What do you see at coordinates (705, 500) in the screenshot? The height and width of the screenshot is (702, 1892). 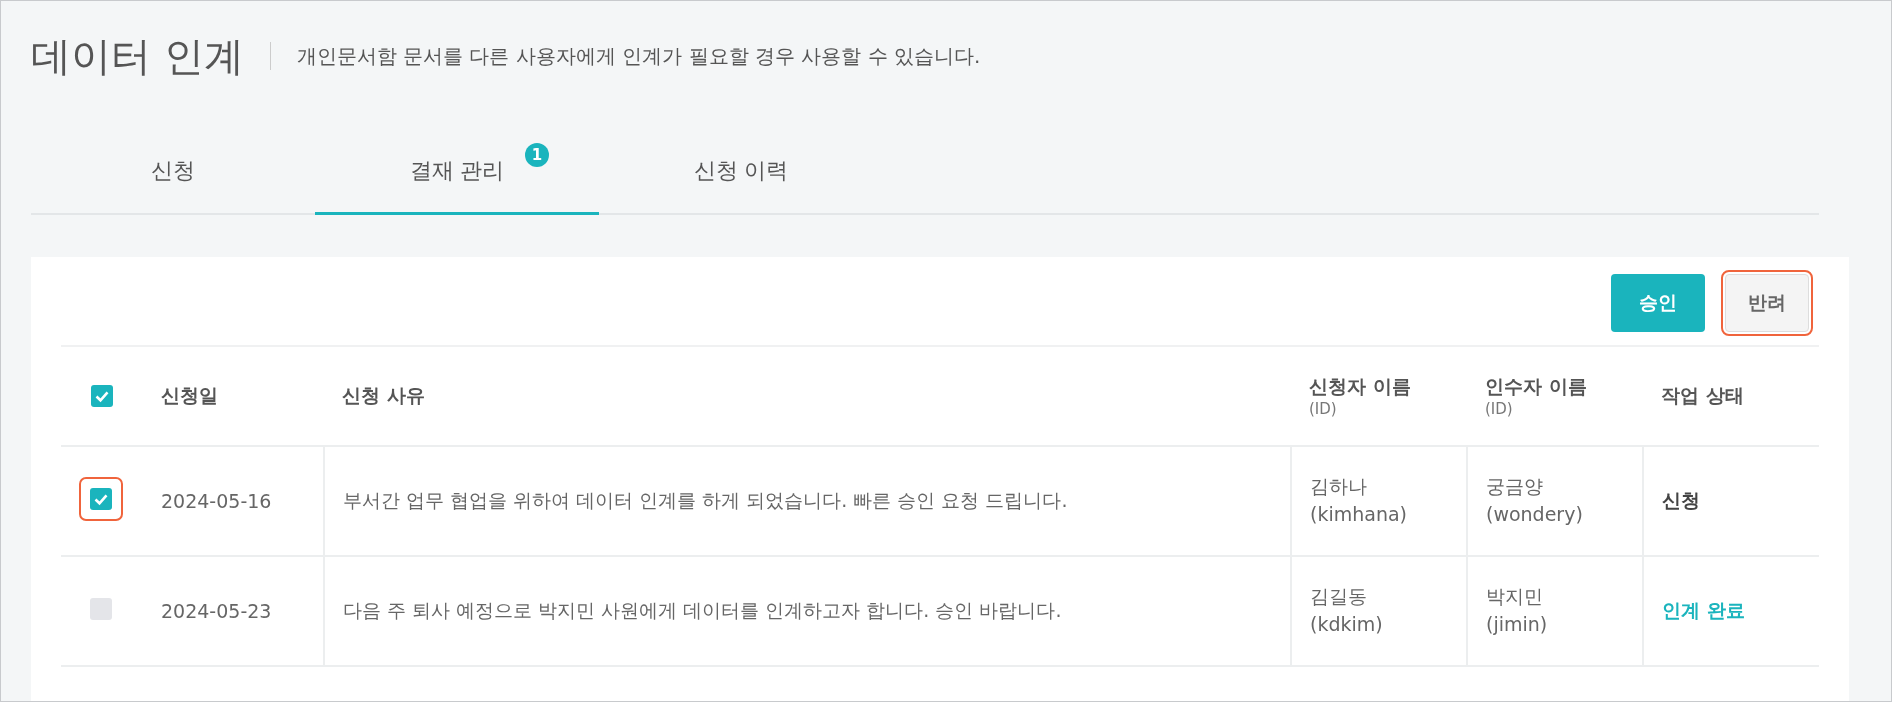 I see `reason-text: 부서간 업무 협업을 위하여 데이터 인계를 하게 되었습니다. 빠른 승인 요청 드립니다.` at bounding box center [705, 500].